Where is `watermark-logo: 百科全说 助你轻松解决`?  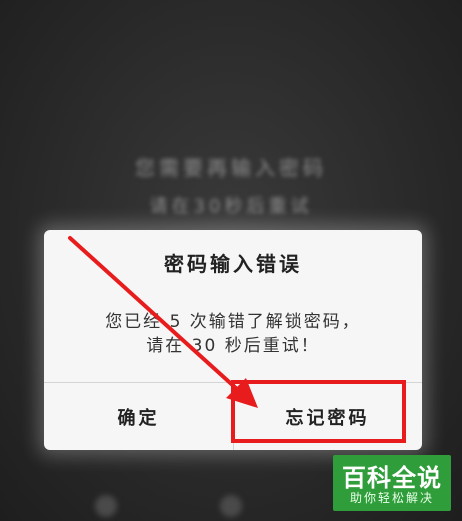 watermark-logo: 百科全说 助你轻松解决 is located at coordinates (392, 483).